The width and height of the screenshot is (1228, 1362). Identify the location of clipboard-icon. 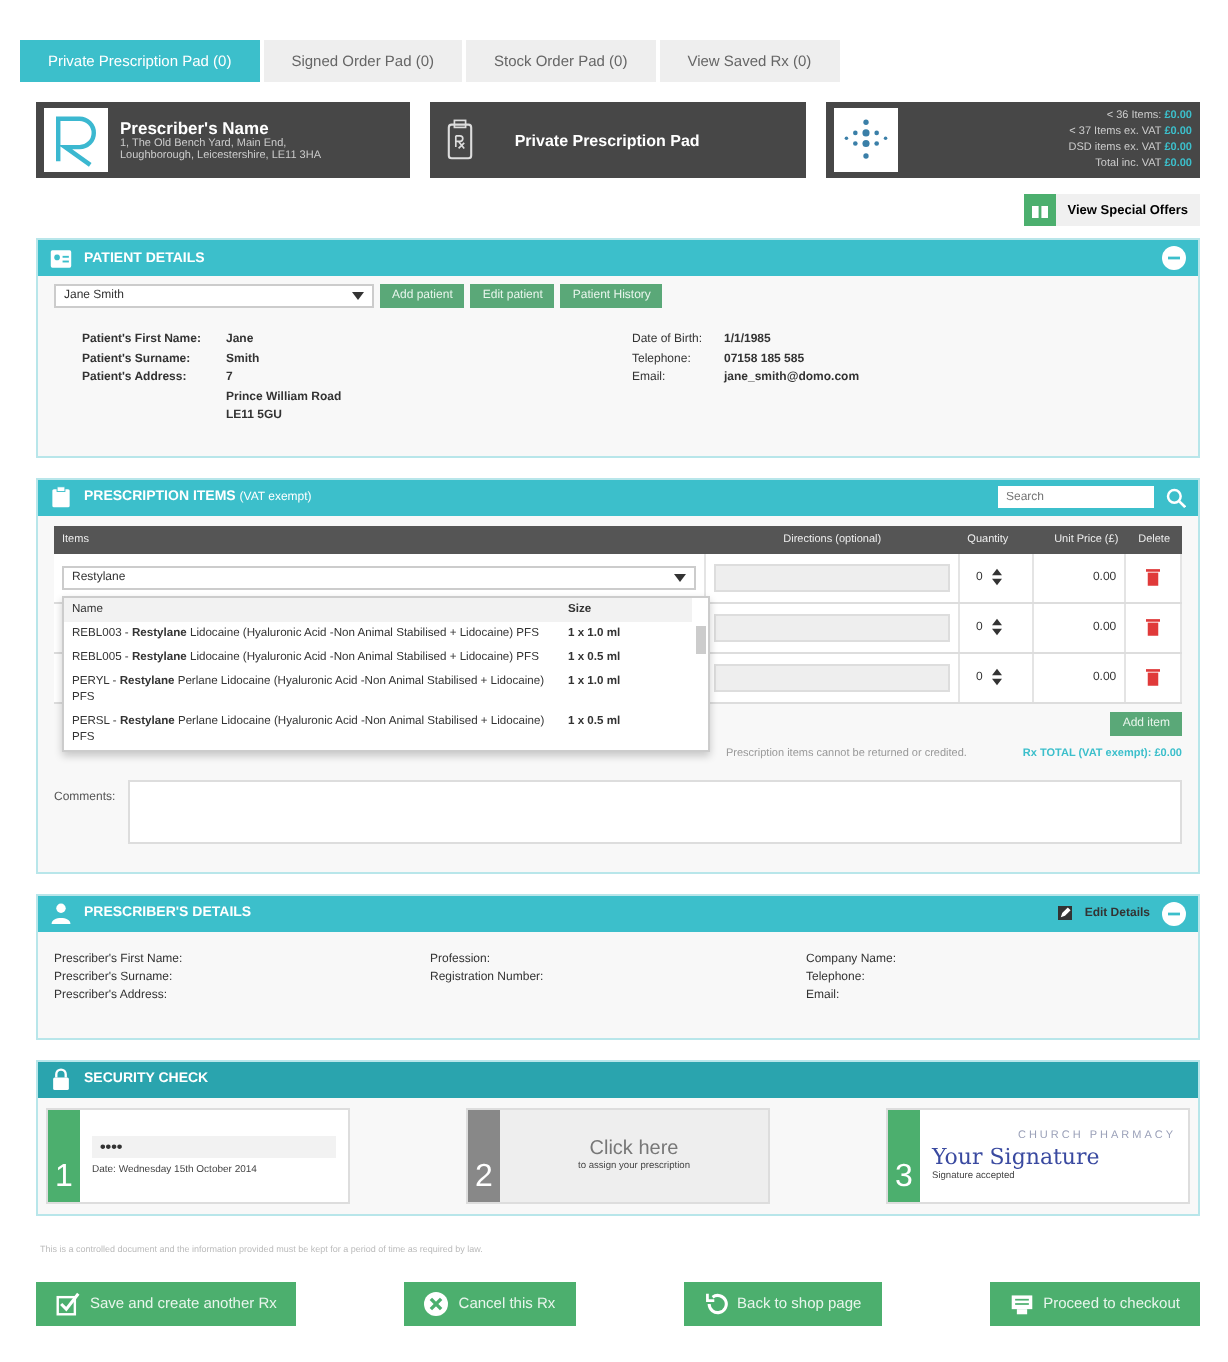
(61, 497).